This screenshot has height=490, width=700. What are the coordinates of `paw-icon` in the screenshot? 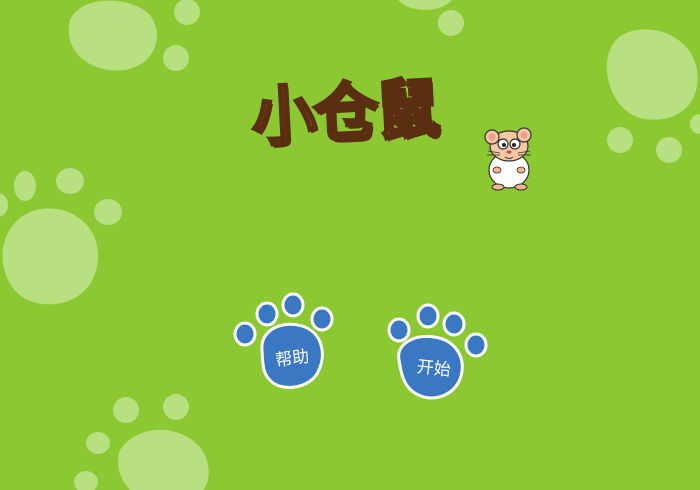 It's located at (437, 351).